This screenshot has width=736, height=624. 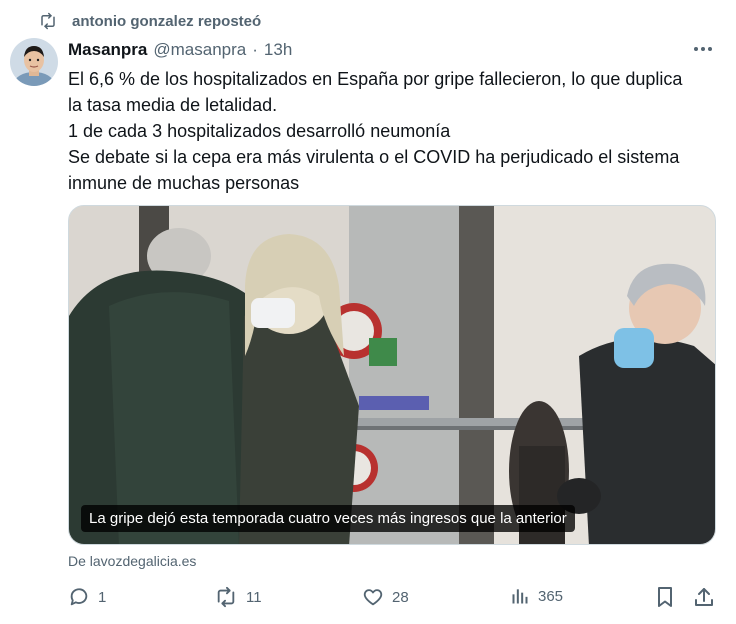 What do you see at coordinates (238, 597) in the screenshot?
I see `repost-button: 11` at bounding box center [238, 597].